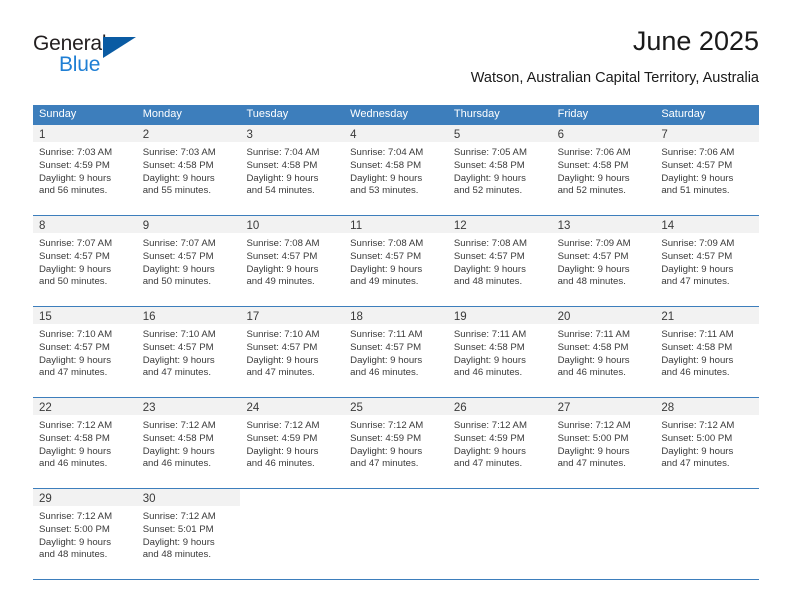  Describe the element at coordinates (146, 226) in the screenshot. I see `day-number: 9` at that location.